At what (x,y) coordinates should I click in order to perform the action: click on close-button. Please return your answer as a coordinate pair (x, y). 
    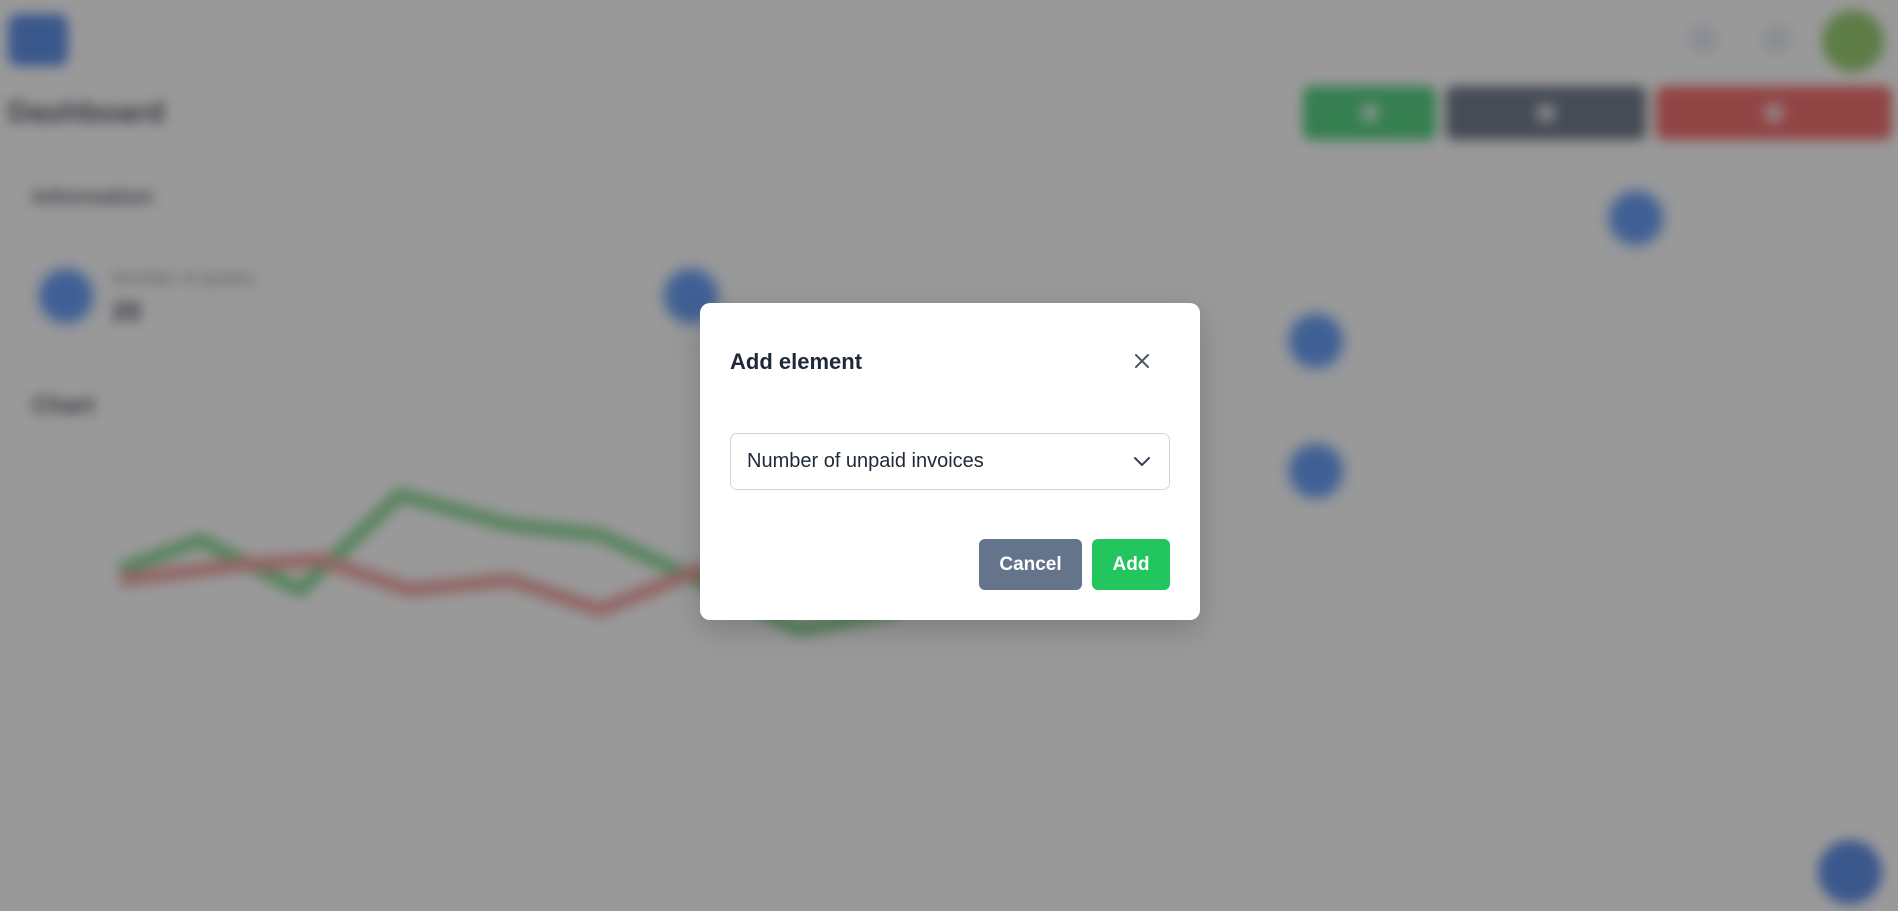
    Looking at the image, I should click on (1142, 361).